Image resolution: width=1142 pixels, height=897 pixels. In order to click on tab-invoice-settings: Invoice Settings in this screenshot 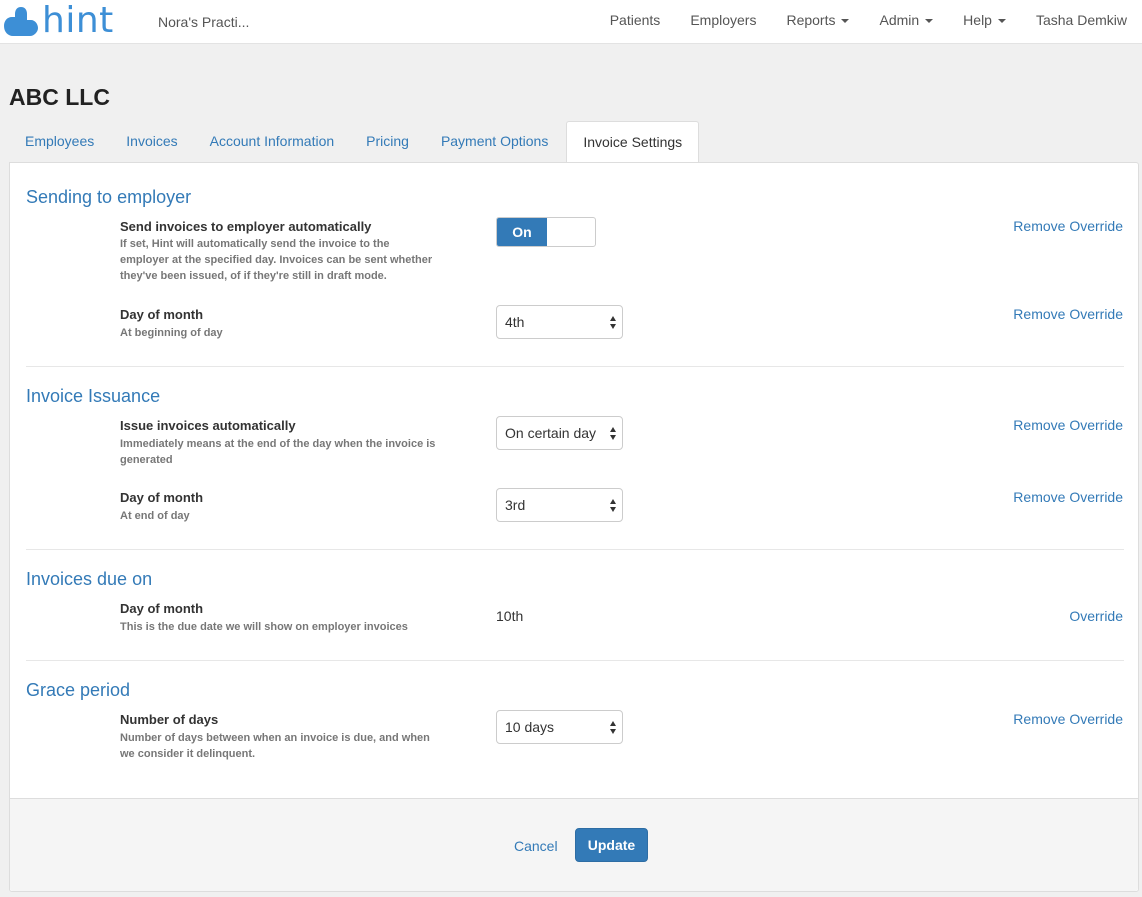, I will do `click(633, 142)`.